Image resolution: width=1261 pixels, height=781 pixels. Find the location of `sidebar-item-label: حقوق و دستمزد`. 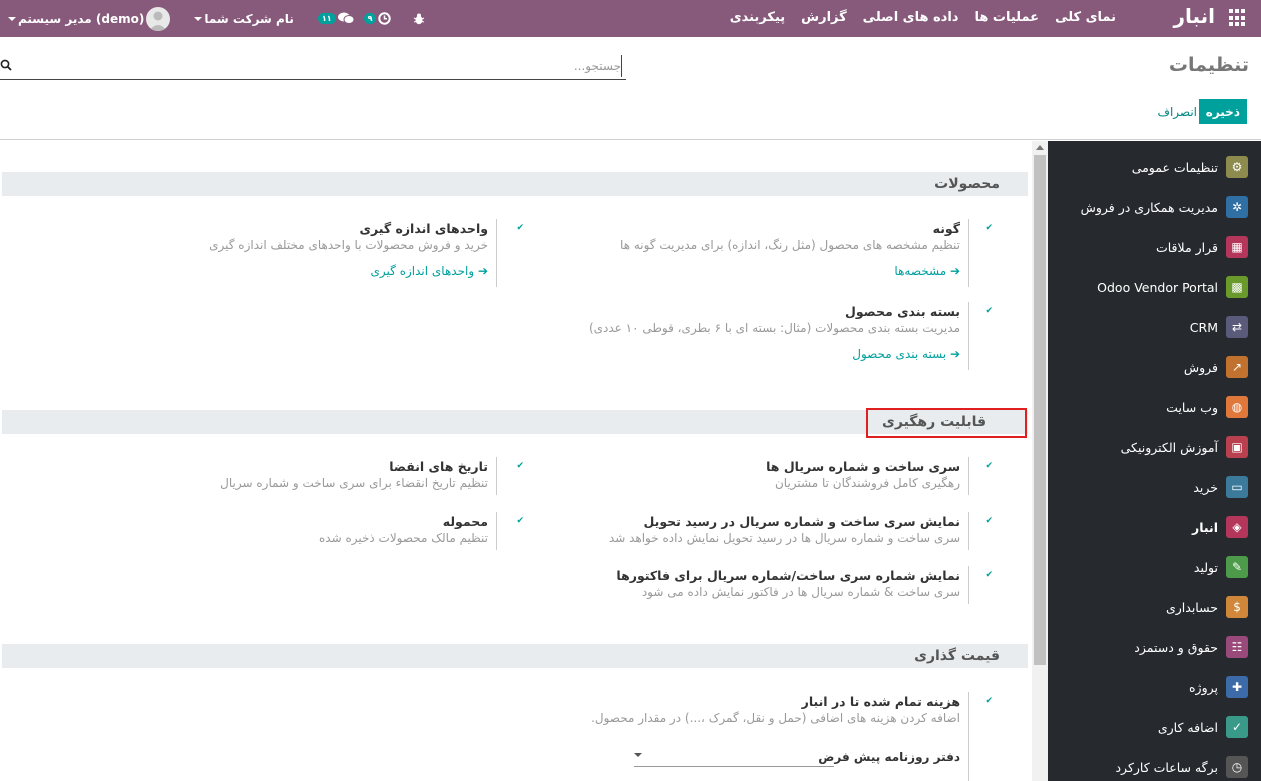

sidebar-item-label: حقوق و دستمزد is located at coordinates (1176, 647).